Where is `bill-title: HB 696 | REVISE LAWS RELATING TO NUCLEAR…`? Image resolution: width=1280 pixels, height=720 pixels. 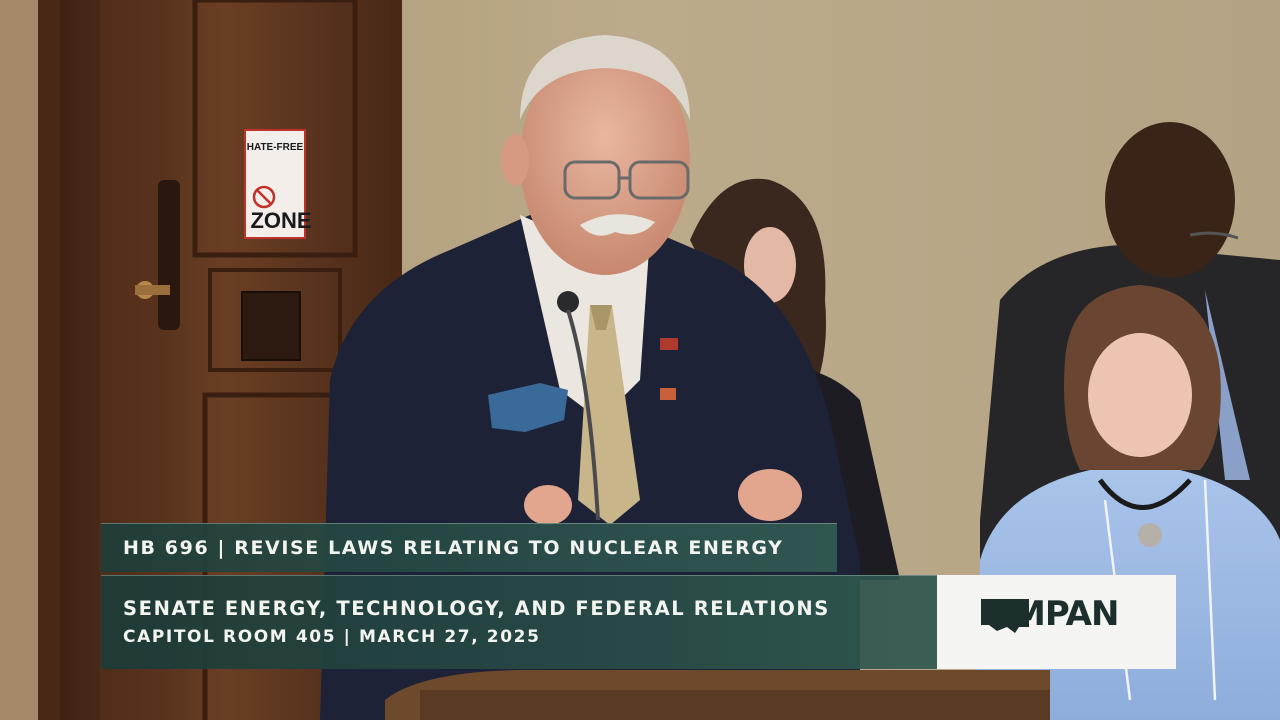
bill-title: HB 696 | REVISE LAWS RELATING TO NUCLEAR… is located at coordinates (453, 548).